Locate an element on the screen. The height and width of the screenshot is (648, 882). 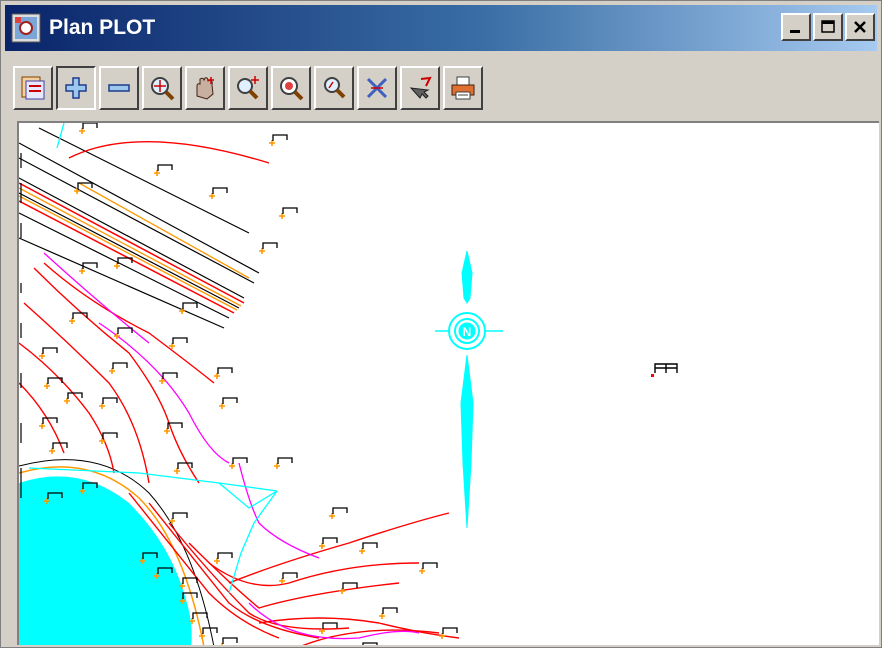
close-button is located at coordinates (860, 27).